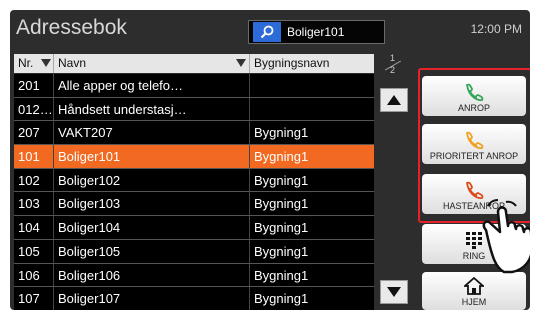  What do you see at coordinates (474, 156) in the screenshot?
I see `priority-call-button-label: PRIORITERT ANROP` at bounding box center [474, 156].